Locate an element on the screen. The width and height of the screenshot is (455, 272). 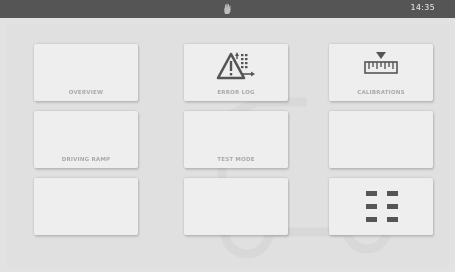
status-time: 14:35 is located at coordinates (422, 7).